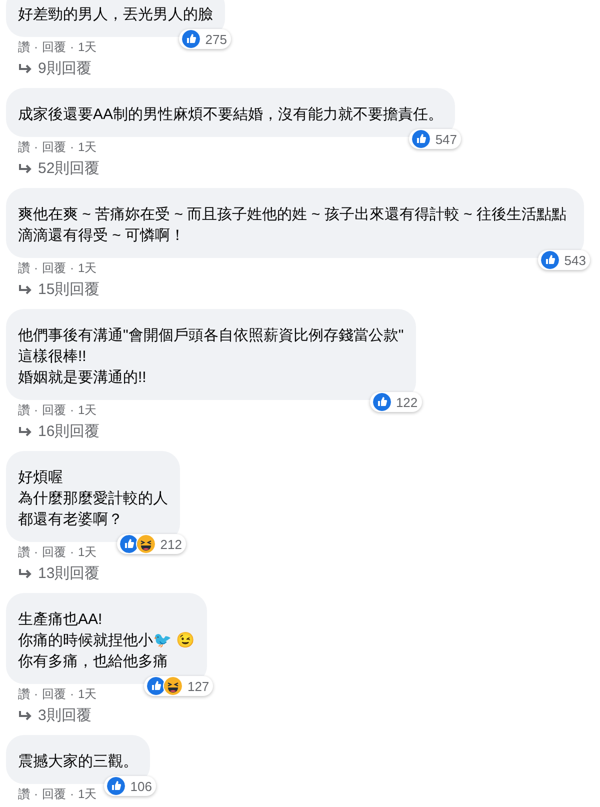 This screenshot has height=807, width=600. What do you see at coordinates (41, 478) in the screenshot?
I see `comment-text: 好煩喔` at bounding box center [41, 478].